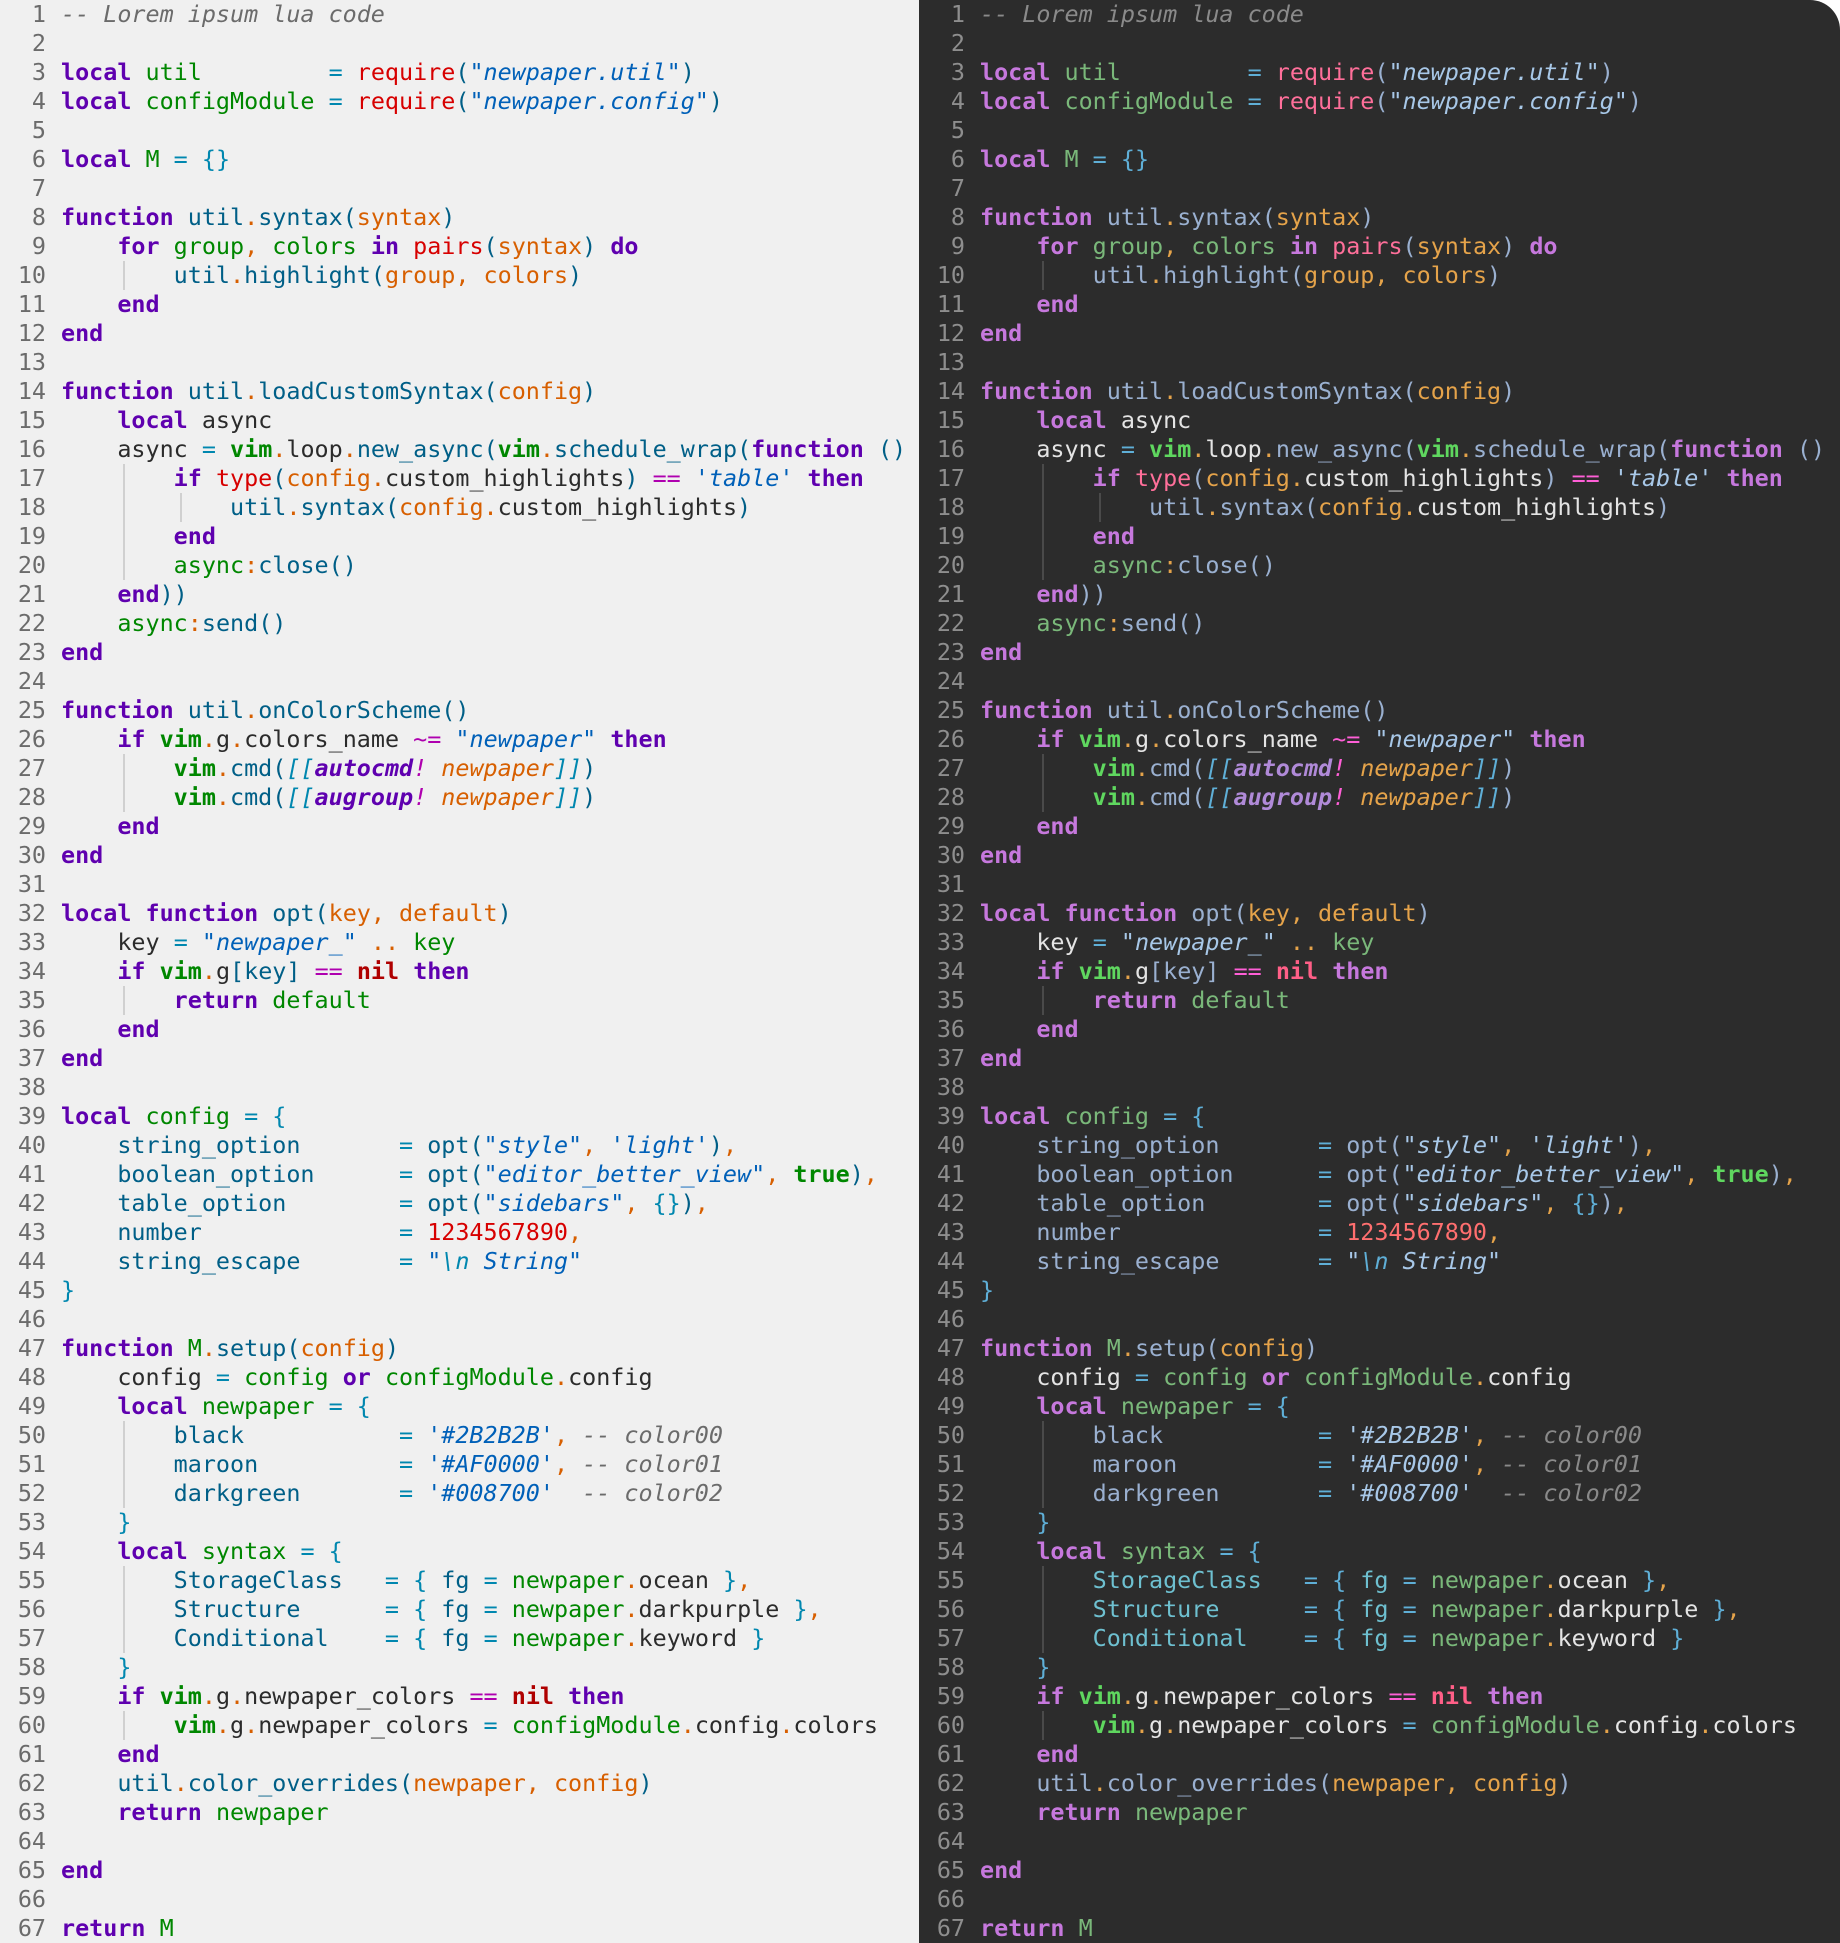 The width and height of the screenshot is (1840, 1943). I want to click on code-line: 37 end, so click(1379, 1058).